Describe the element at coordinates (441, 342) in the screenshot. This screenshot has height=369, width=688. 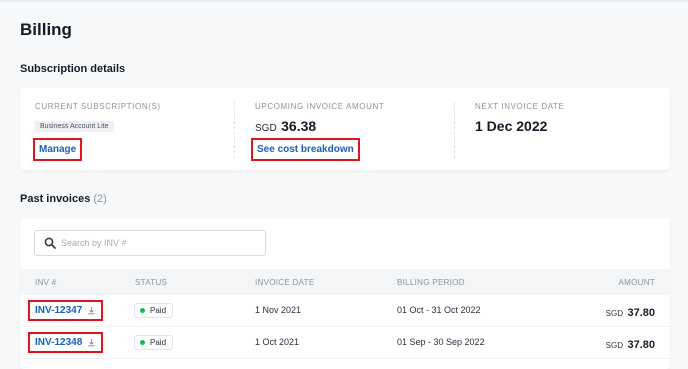
I see `billing-period: 01 Sep - 30 Sep 2022` at that location.